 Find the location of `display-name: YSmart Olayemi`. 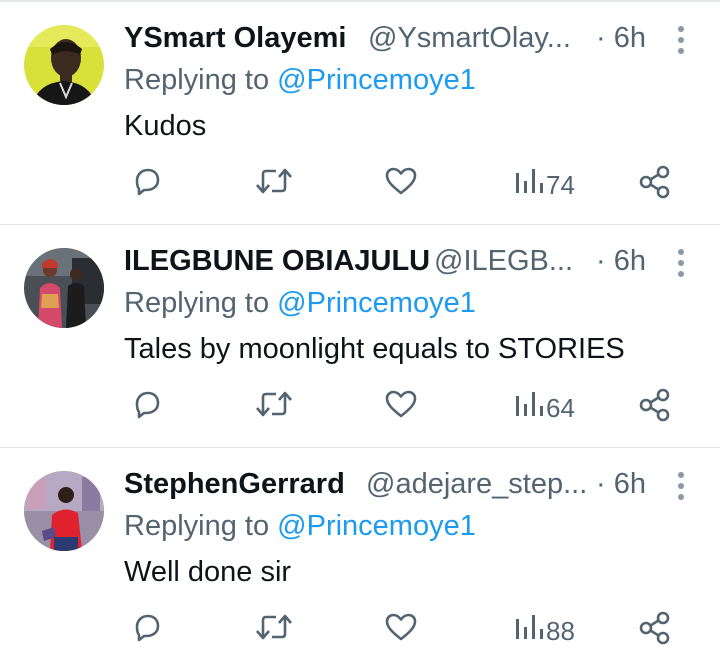

display-name: YSmart Olayemi is located at coordinates (235, 38).